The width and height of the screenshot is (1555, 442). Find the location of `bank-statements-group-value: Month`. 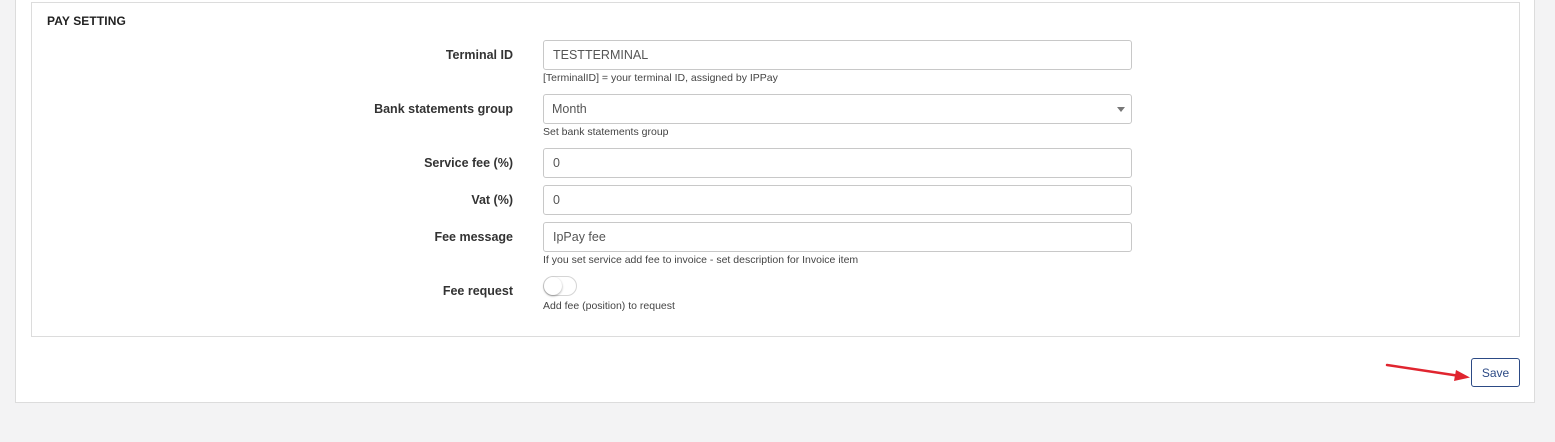

bank-statements-group-value: Month is located at coordinates (569, 109).